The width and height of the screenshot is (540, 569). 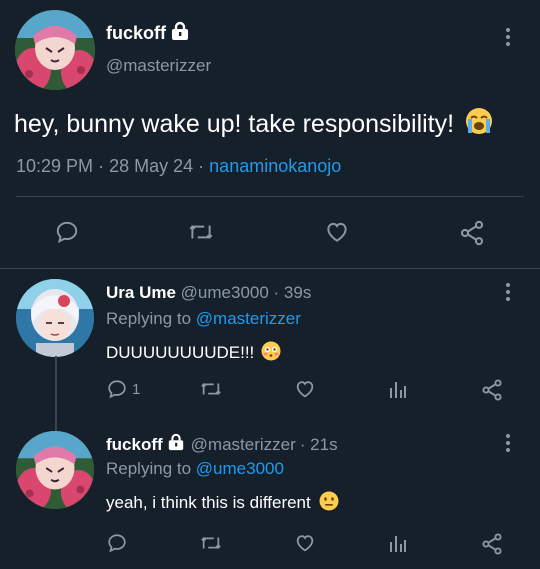 What do you see at coordinates (151, 166) in the screenshot?
I see `tweet-date: 28 May 24` at bounding box center [151, 166].